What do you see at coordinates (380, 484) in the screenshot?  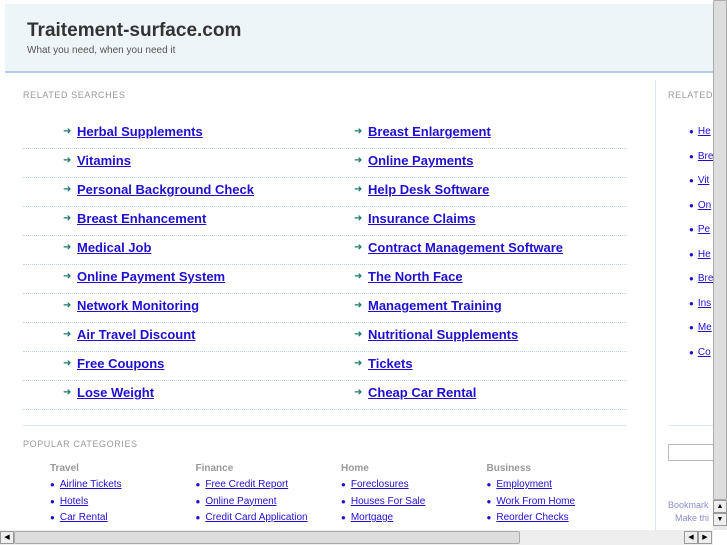 I see `category-link: Foreclosures` at bounding box center [380, 484].